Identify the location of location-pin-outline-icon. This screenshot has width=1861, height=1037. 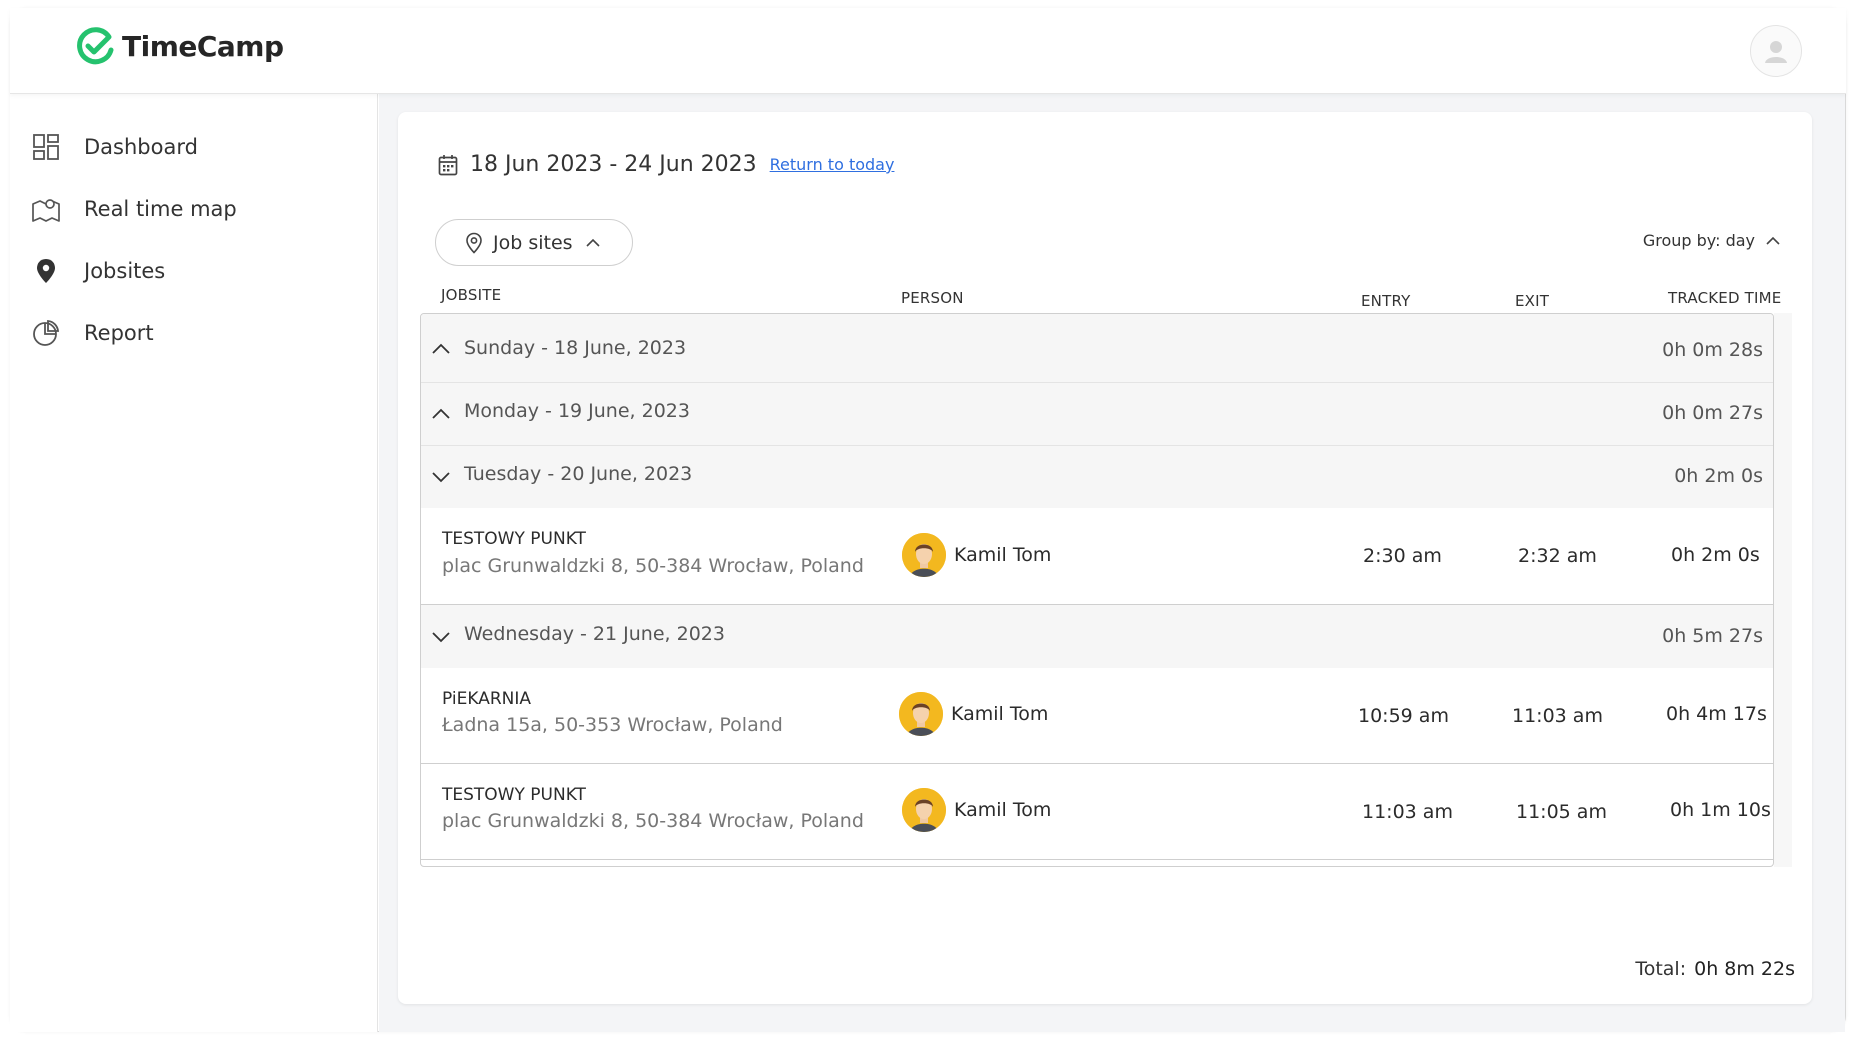
(474, 243).